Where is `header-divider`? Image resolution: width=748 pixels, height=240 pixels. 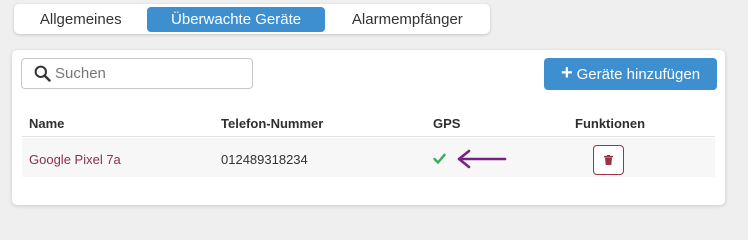 header-divider is located at coordinates (368, 136).